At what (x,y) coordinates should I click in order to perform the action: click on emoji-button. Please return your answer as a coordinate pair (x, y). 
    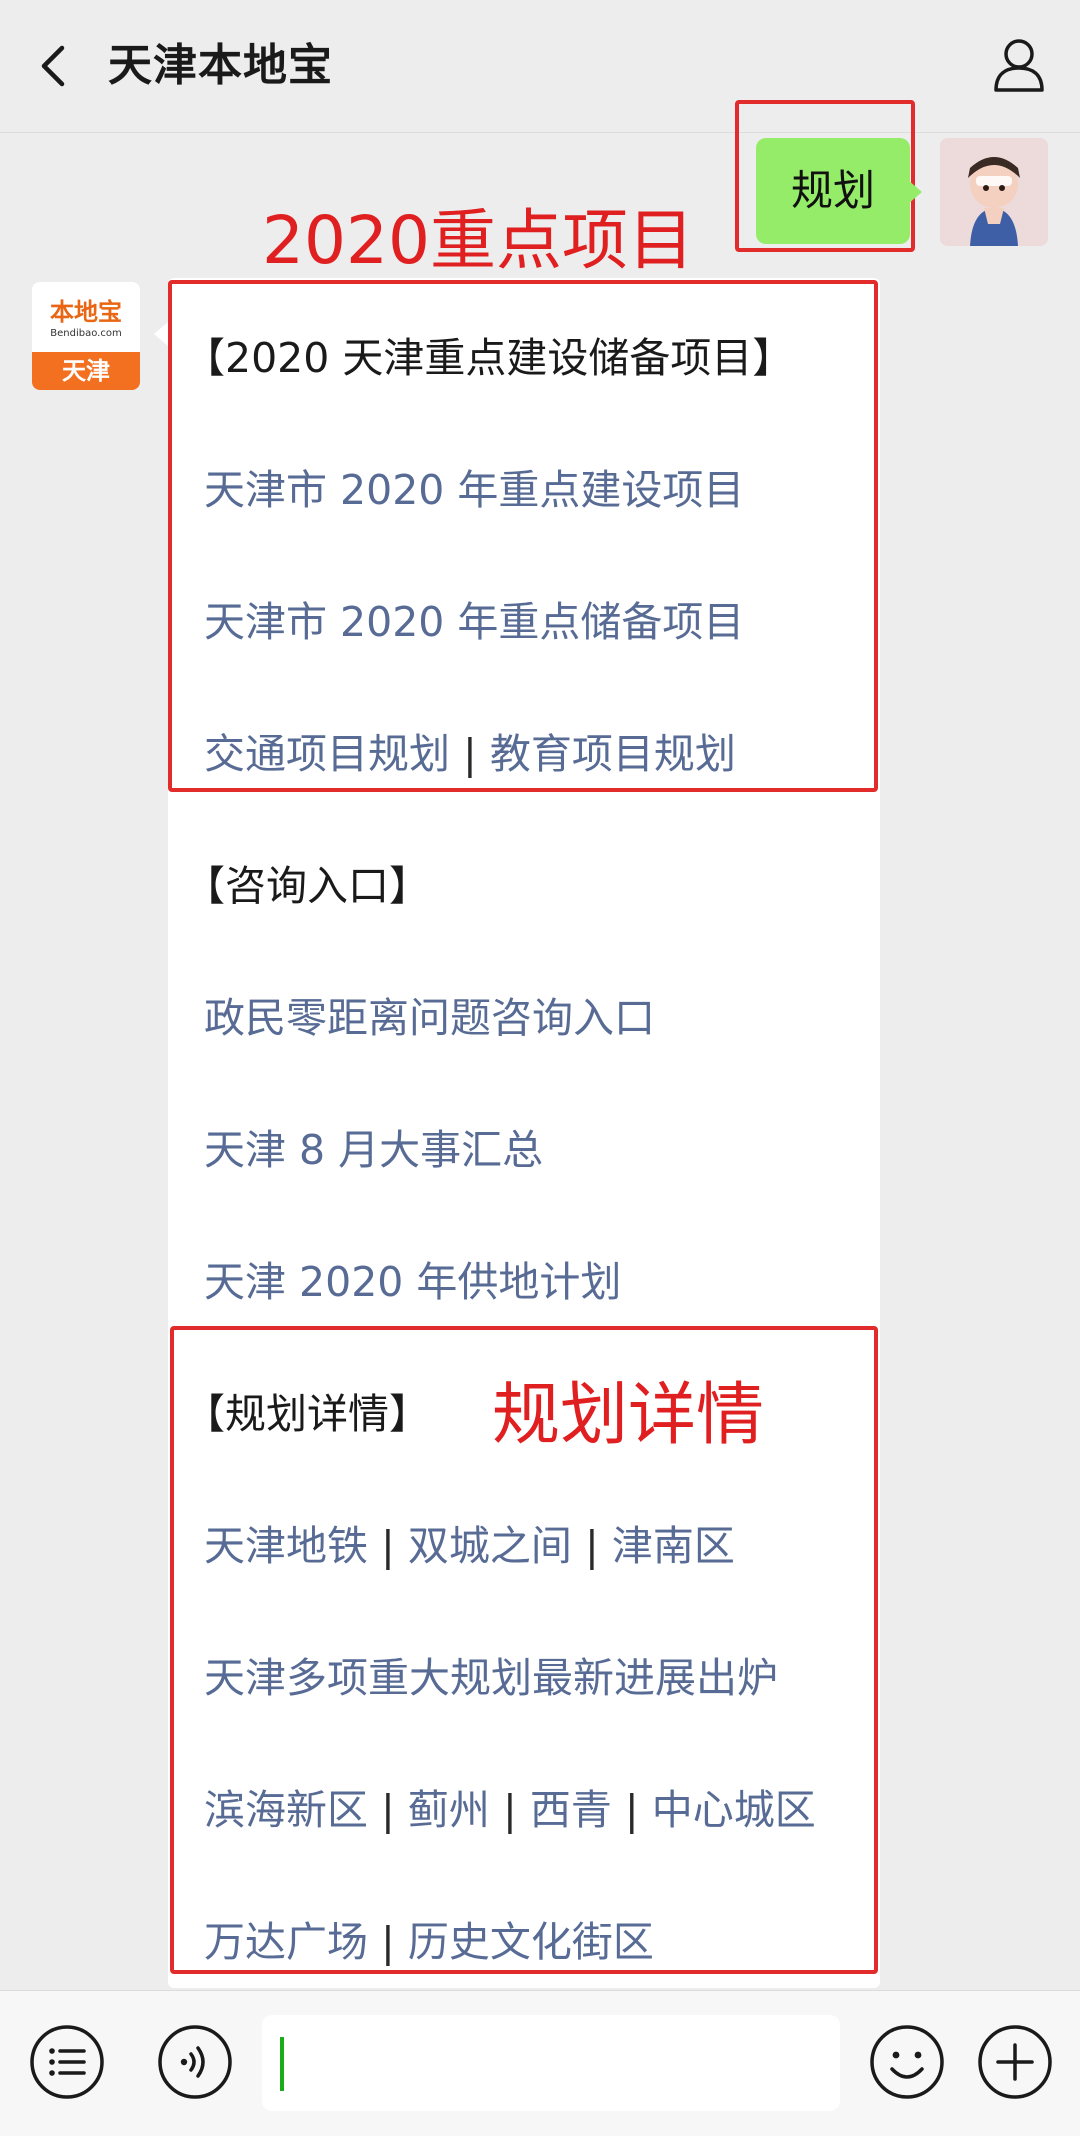
    Looking at the image, I should click on (907, 2062).